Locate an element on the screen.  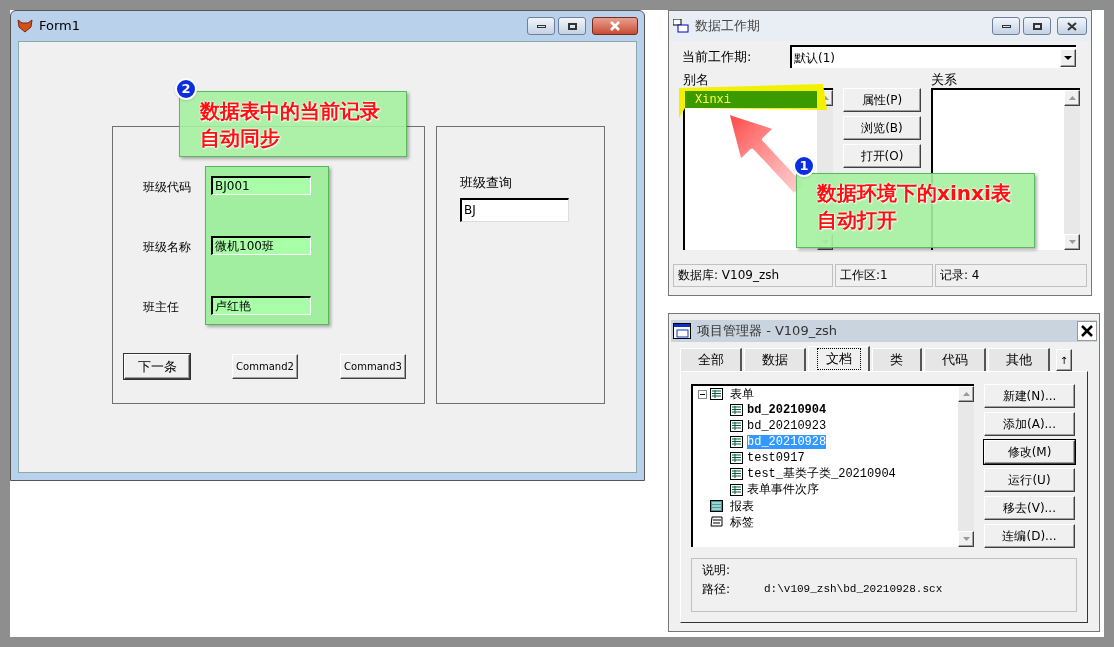
window-title: 数据工作期 is located at coordinates (727, 26).